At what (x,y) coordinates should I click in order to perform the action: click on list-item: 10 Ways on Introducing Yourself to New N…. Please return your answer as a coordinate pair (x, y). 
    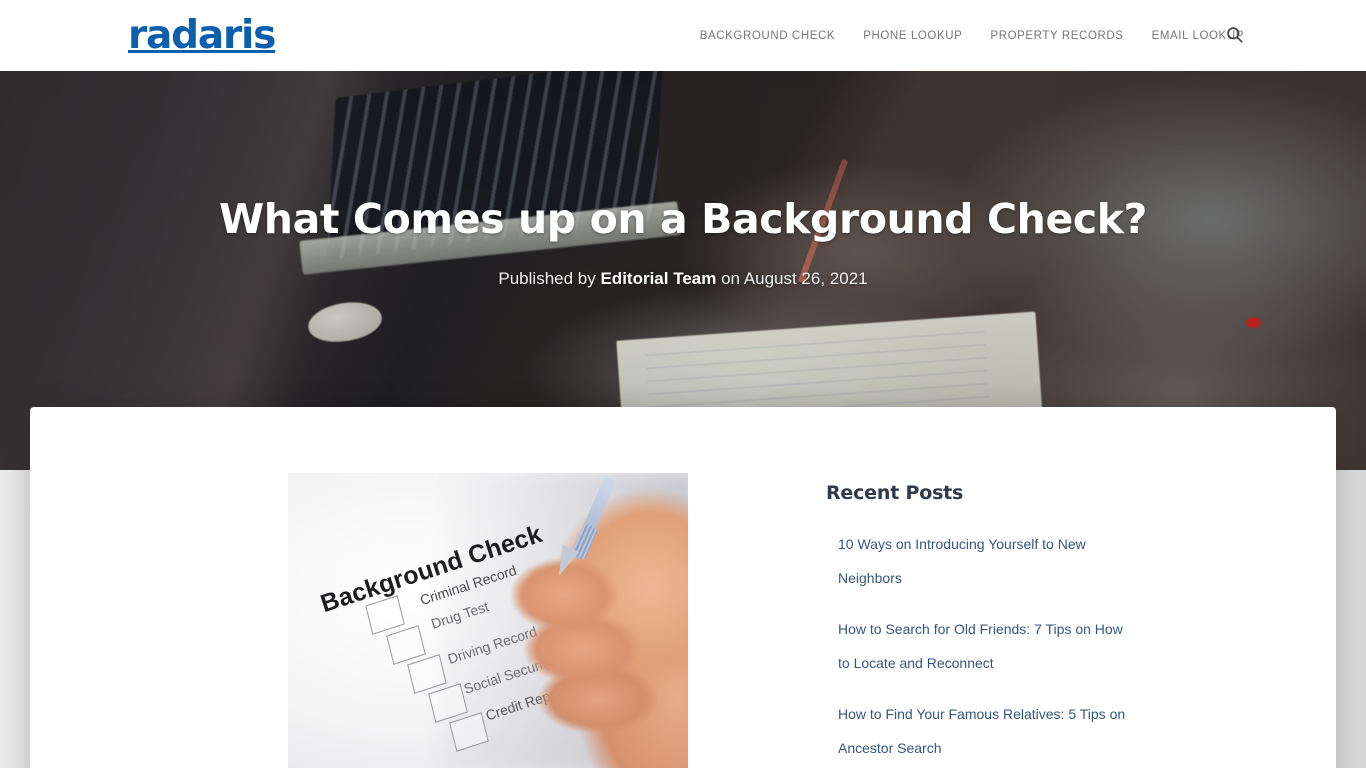
    Looking at the image, I should click on (982, 561).